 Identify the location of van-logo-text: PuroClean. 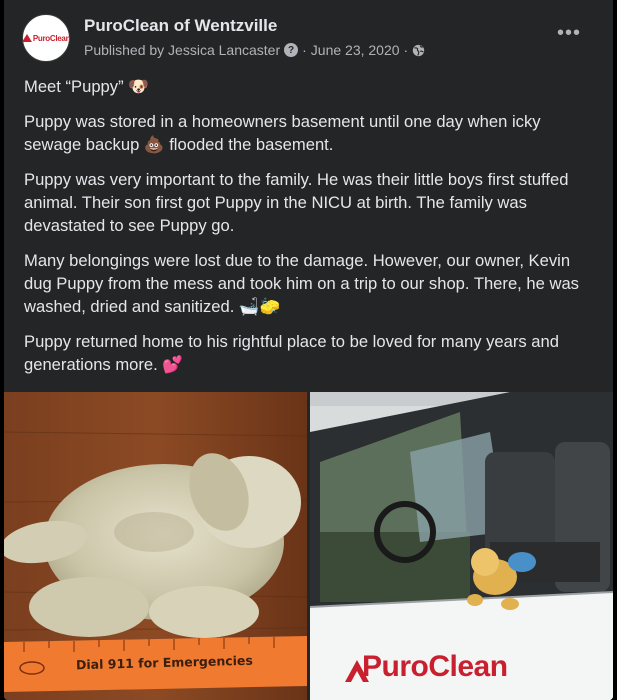
(435, 666).